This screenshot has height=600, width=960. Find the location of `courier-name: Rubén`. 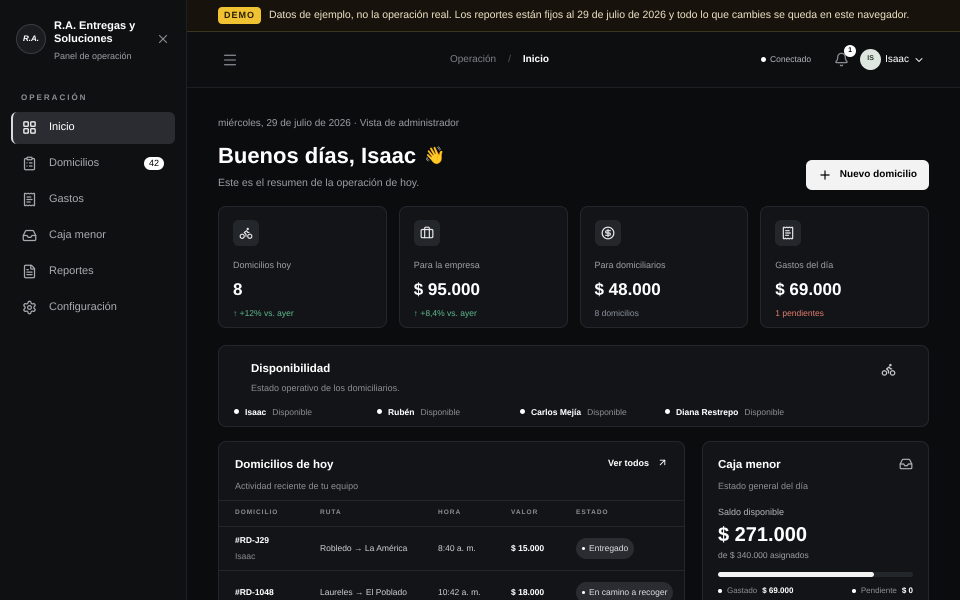

courier-name: Rubén is located at coordinates (401, 412).